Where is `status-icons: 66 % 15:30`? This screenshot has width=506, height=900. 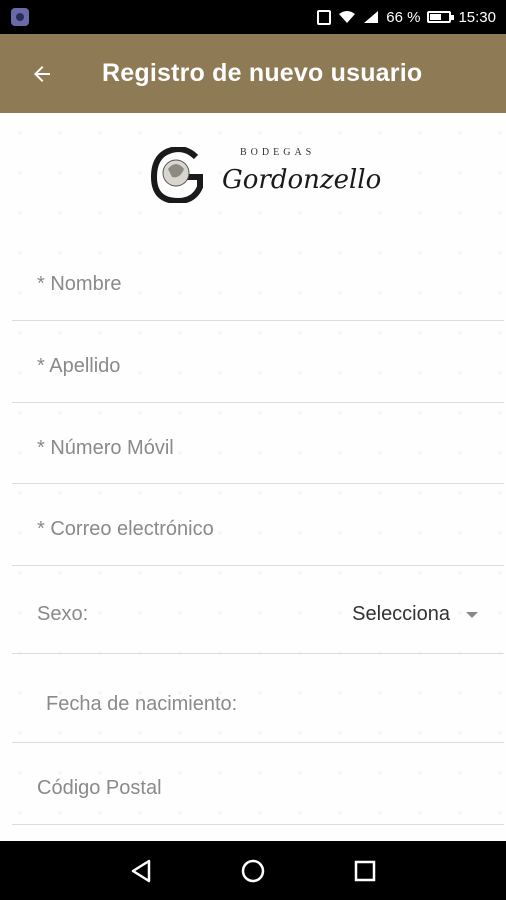 status-icons: 66 % 15:30 is located at coordinates (406, 17).